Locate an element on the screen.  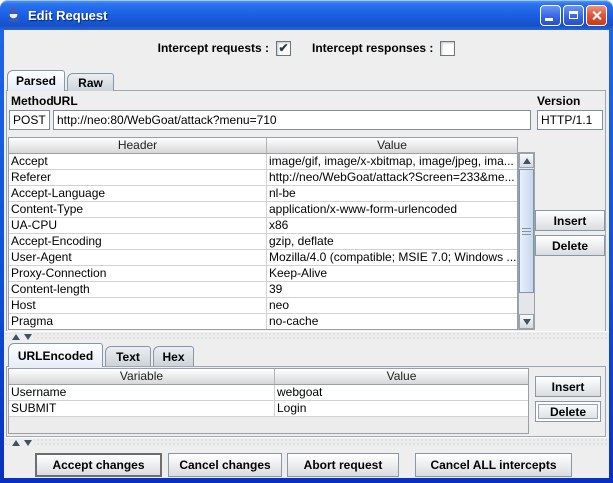
tab-hex: Hex is located at coordinates (173, 356).